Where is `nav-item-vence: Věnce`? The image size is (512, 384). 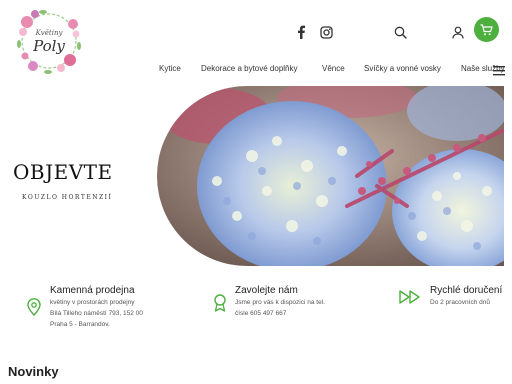 nav-item-vence: Věnce is located at coordinates (333, 69).